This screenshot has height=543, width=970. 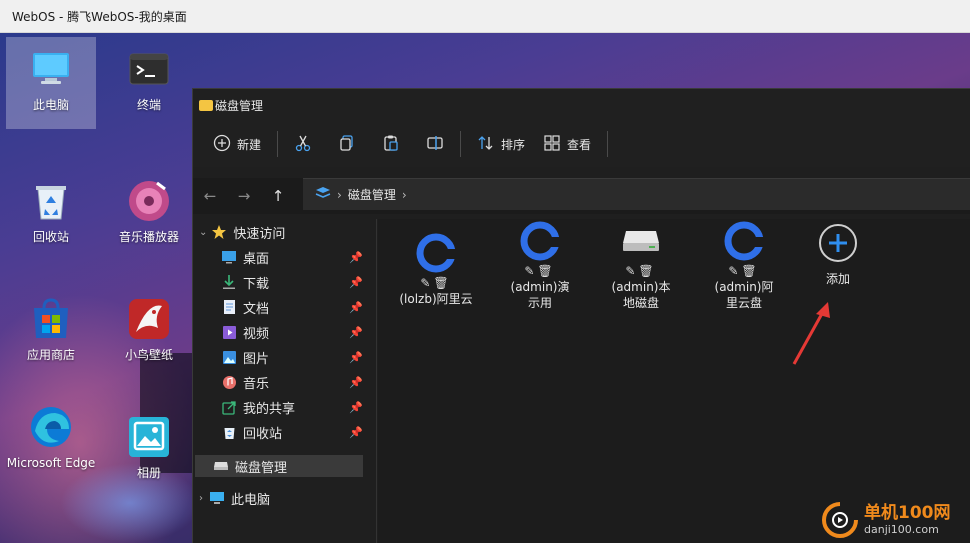 What do you see at coordinates (293, 432) in the screenshot?
I see `sidebar-item-recycle-bin: 回收站 📌` at bounding box center [293, 432].